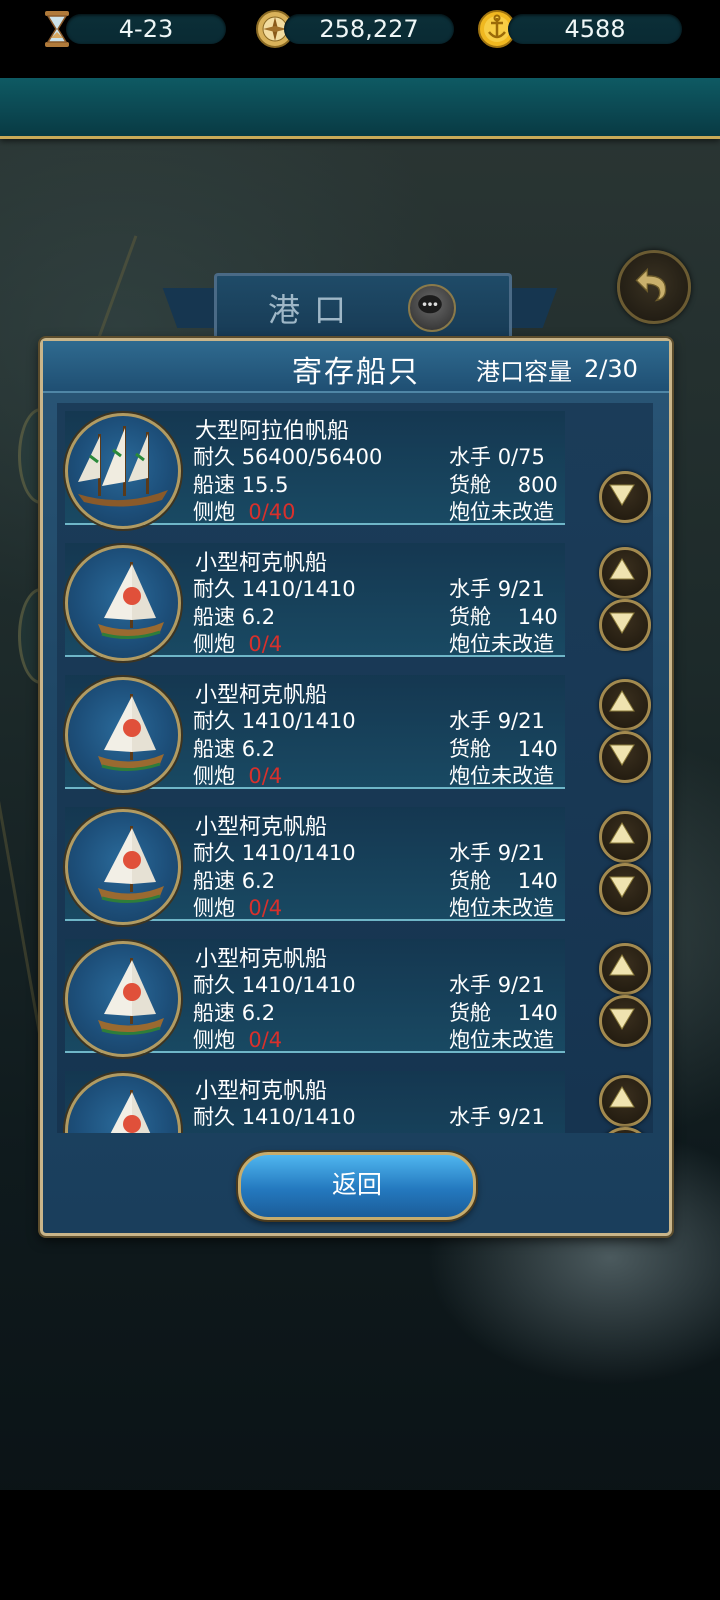  Describe the element at coordinates (240, 484) in the screenshot. I see `speed-stat: 船速 15.5` at that location.